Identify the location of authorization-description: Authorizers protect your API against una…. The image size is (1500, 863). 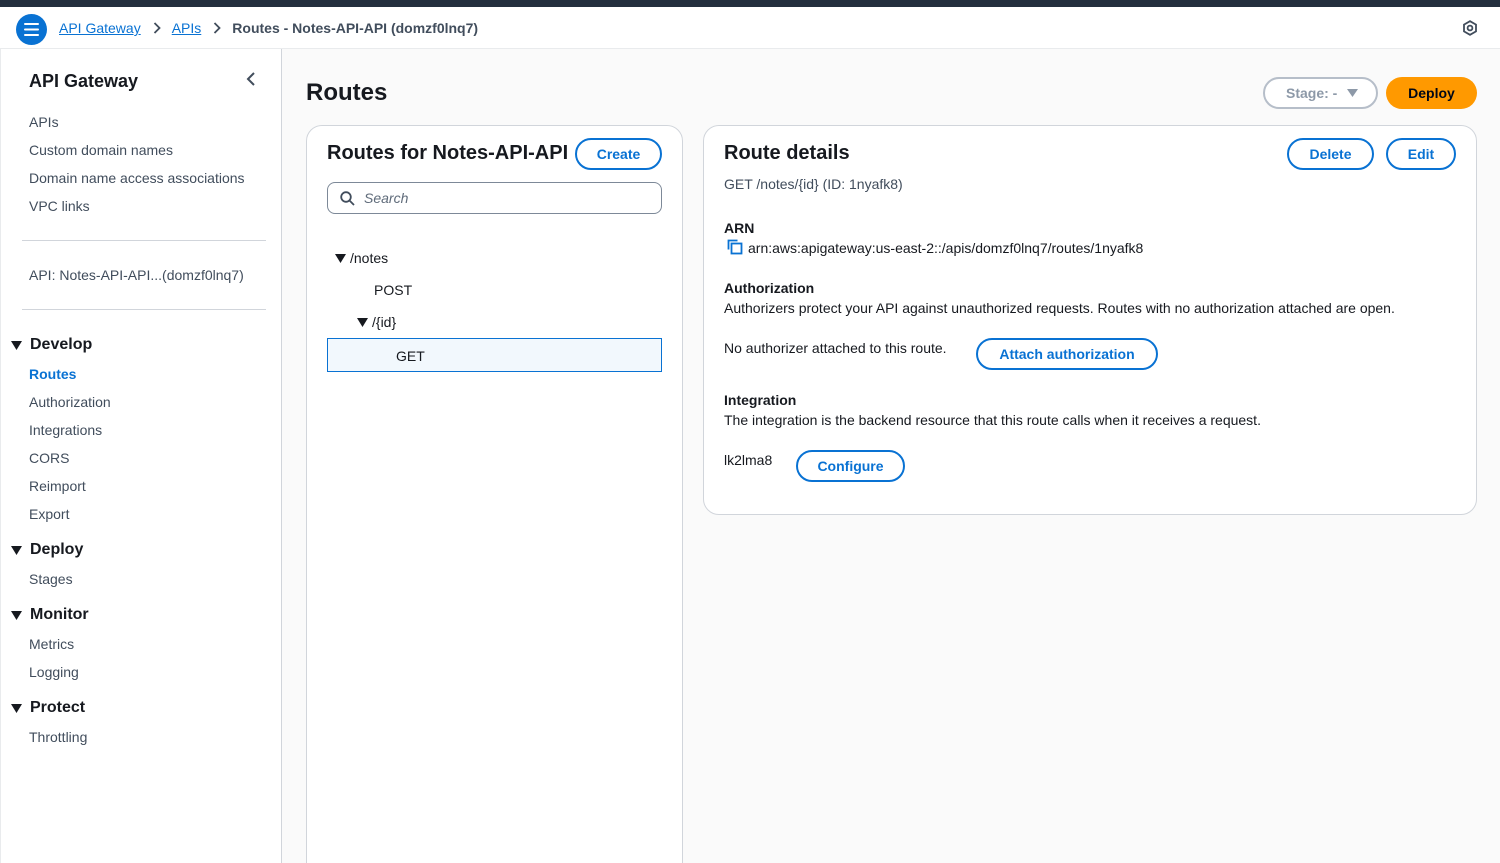
(1059, 308).